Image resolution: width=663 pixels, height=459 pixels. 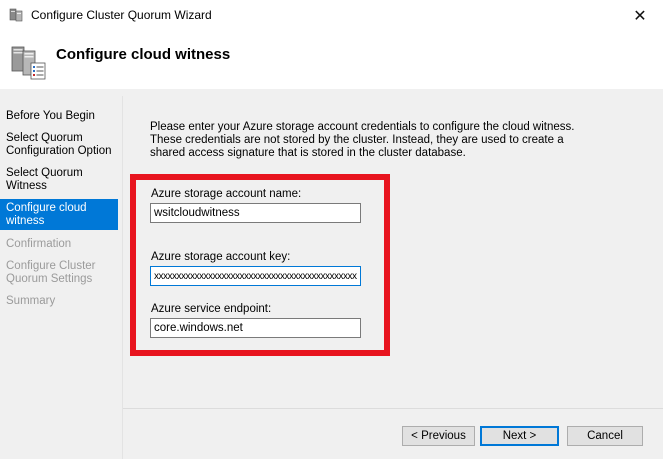 I want to click on sidebar-item-select-quorum-configuration: Select Quorum Configuration Option, so click(x=59, y=145).